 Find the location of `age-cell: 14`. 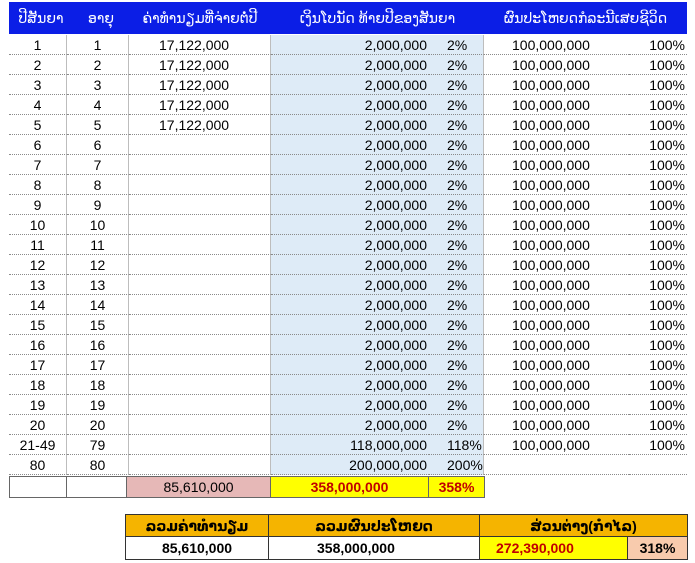

age-cell: 14 is located at coordinates (98, 305).